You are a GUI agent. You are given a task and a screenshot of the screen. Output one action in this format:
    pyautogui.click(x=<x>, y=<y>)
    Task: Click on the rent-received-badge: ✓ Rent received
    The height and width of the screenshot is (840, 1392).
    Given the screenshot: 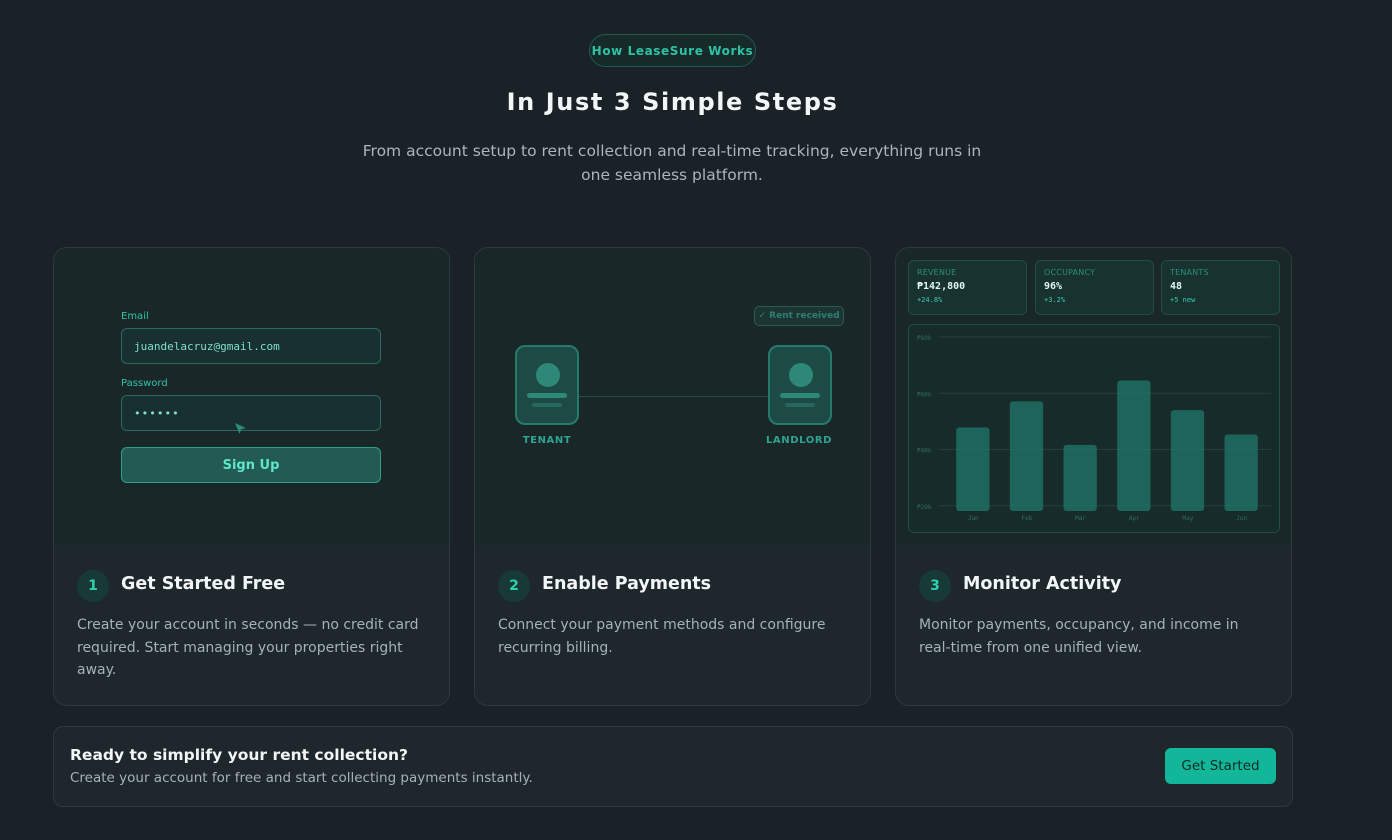 What is the action you would take?
    pyautogui.click(x=799, y=316)
    